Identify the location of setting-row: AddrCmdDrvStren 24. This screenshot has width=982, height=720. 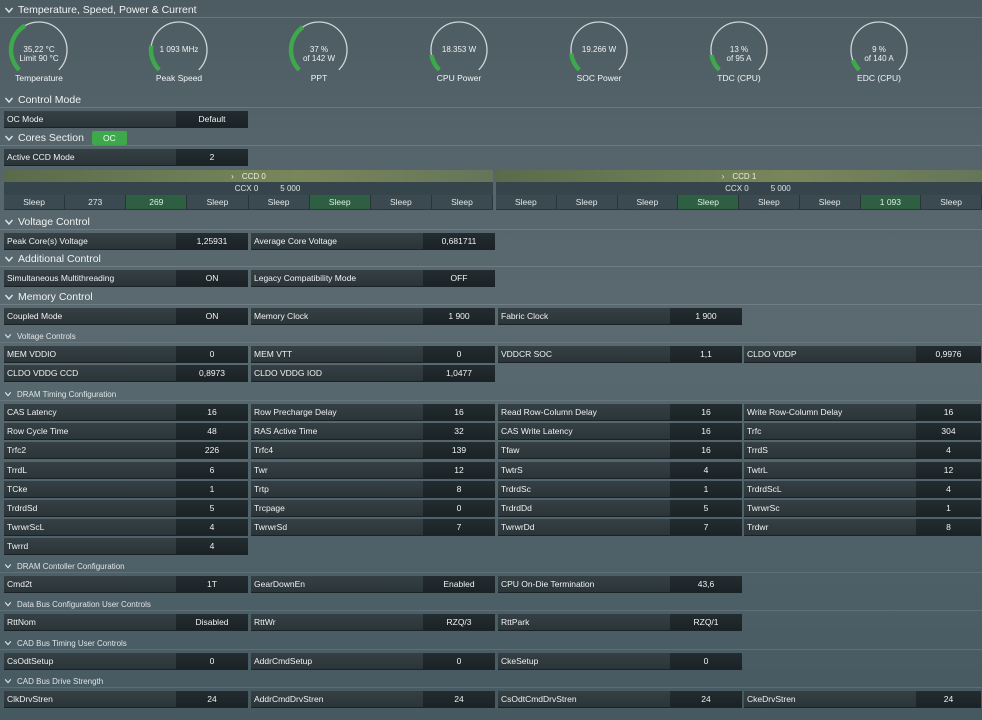
(373, 699).